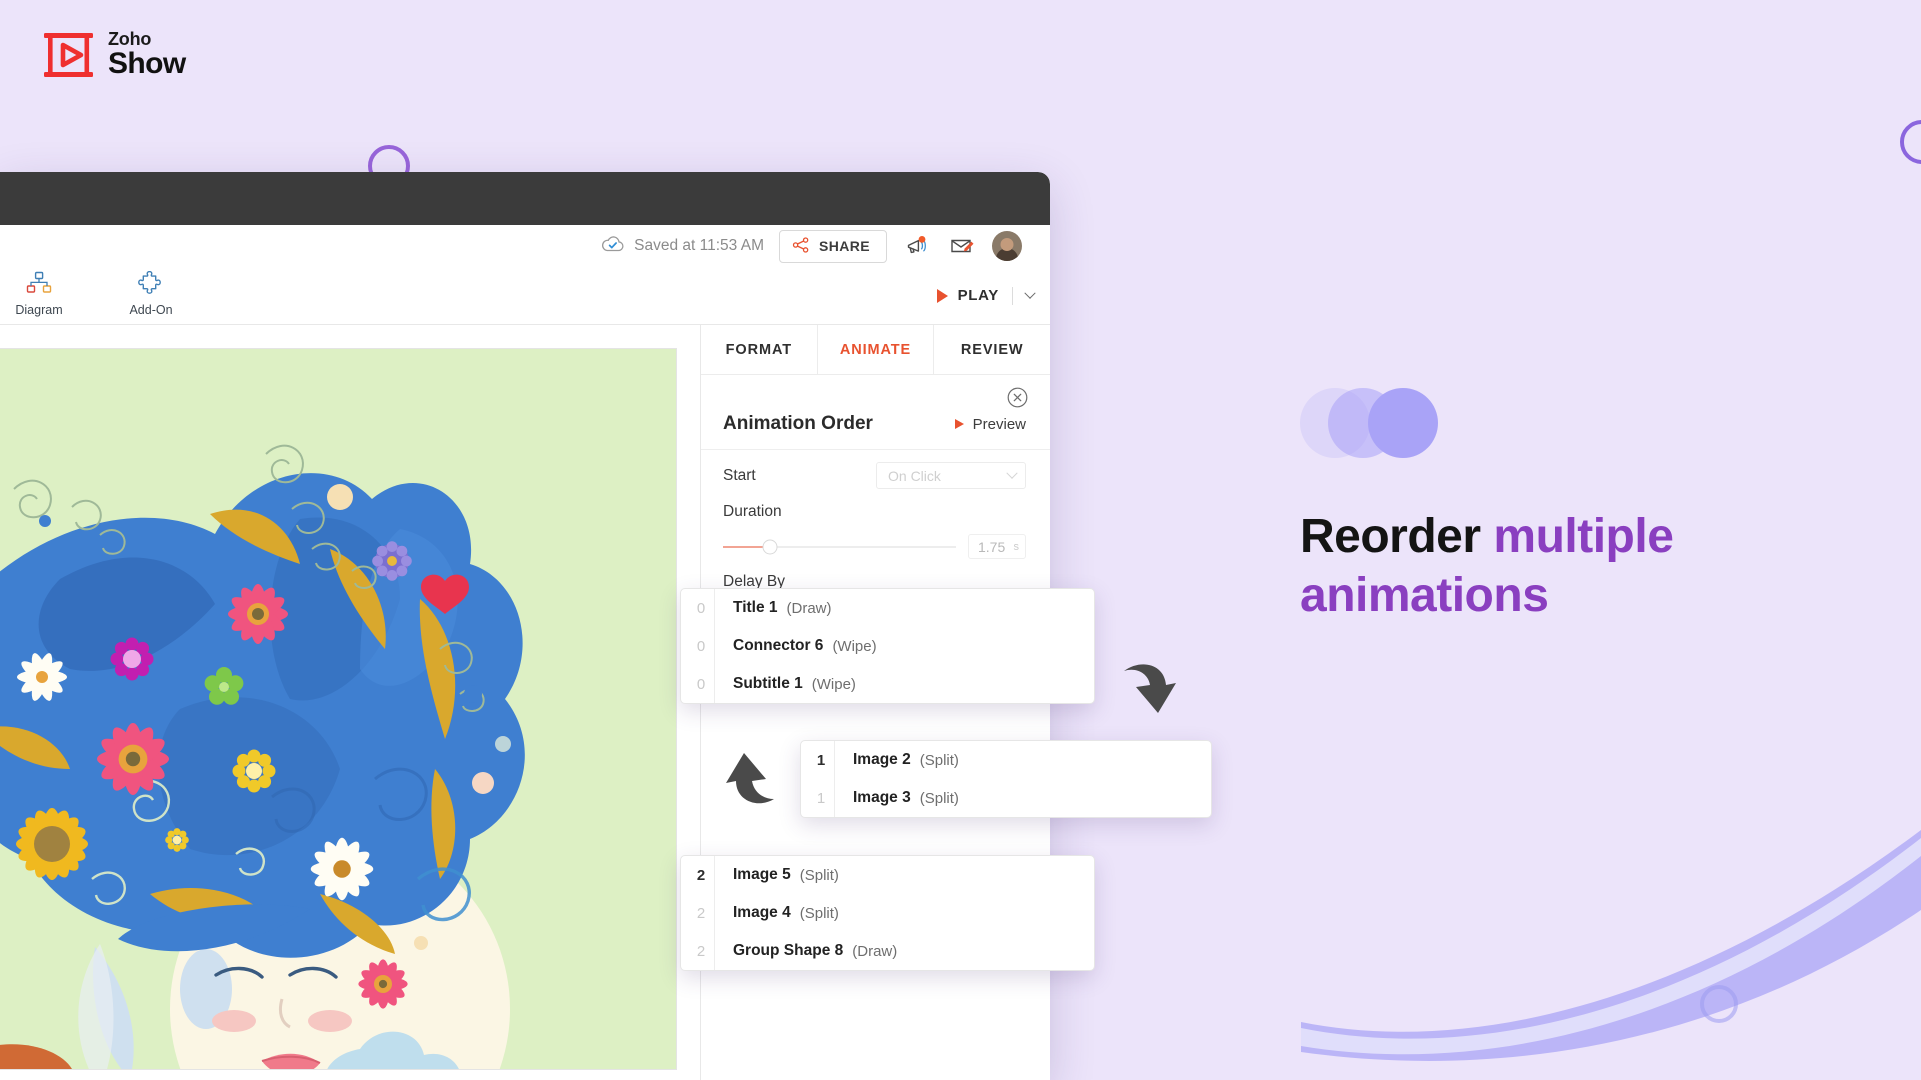 The image size is (1921, 1080). I want to click on animation-object-name: Image 5, so click(762, 874).